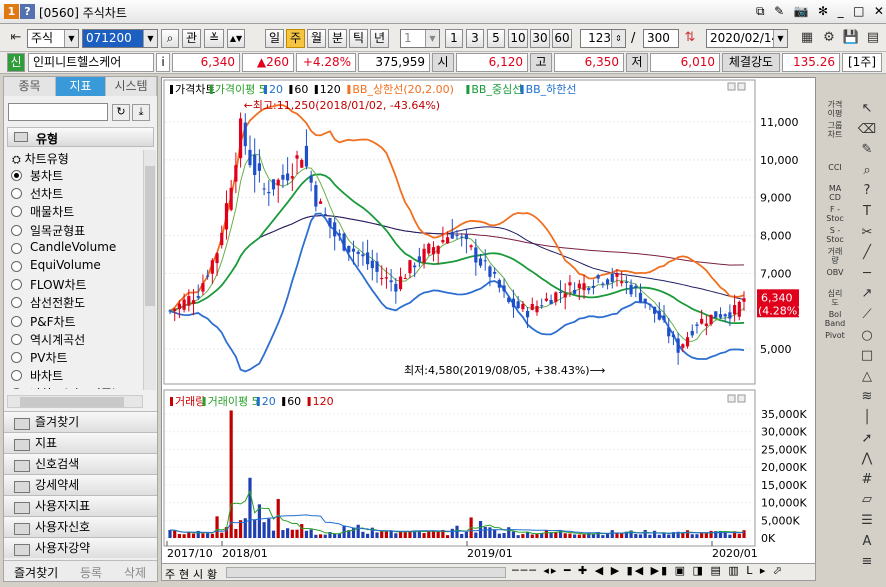 This screenshot has height=587, width=886. What do you see at coordinates (835, 214) in the screenshot?
I see `indicator-shortcut: F - Stoc` at bounding box center [835, 214].